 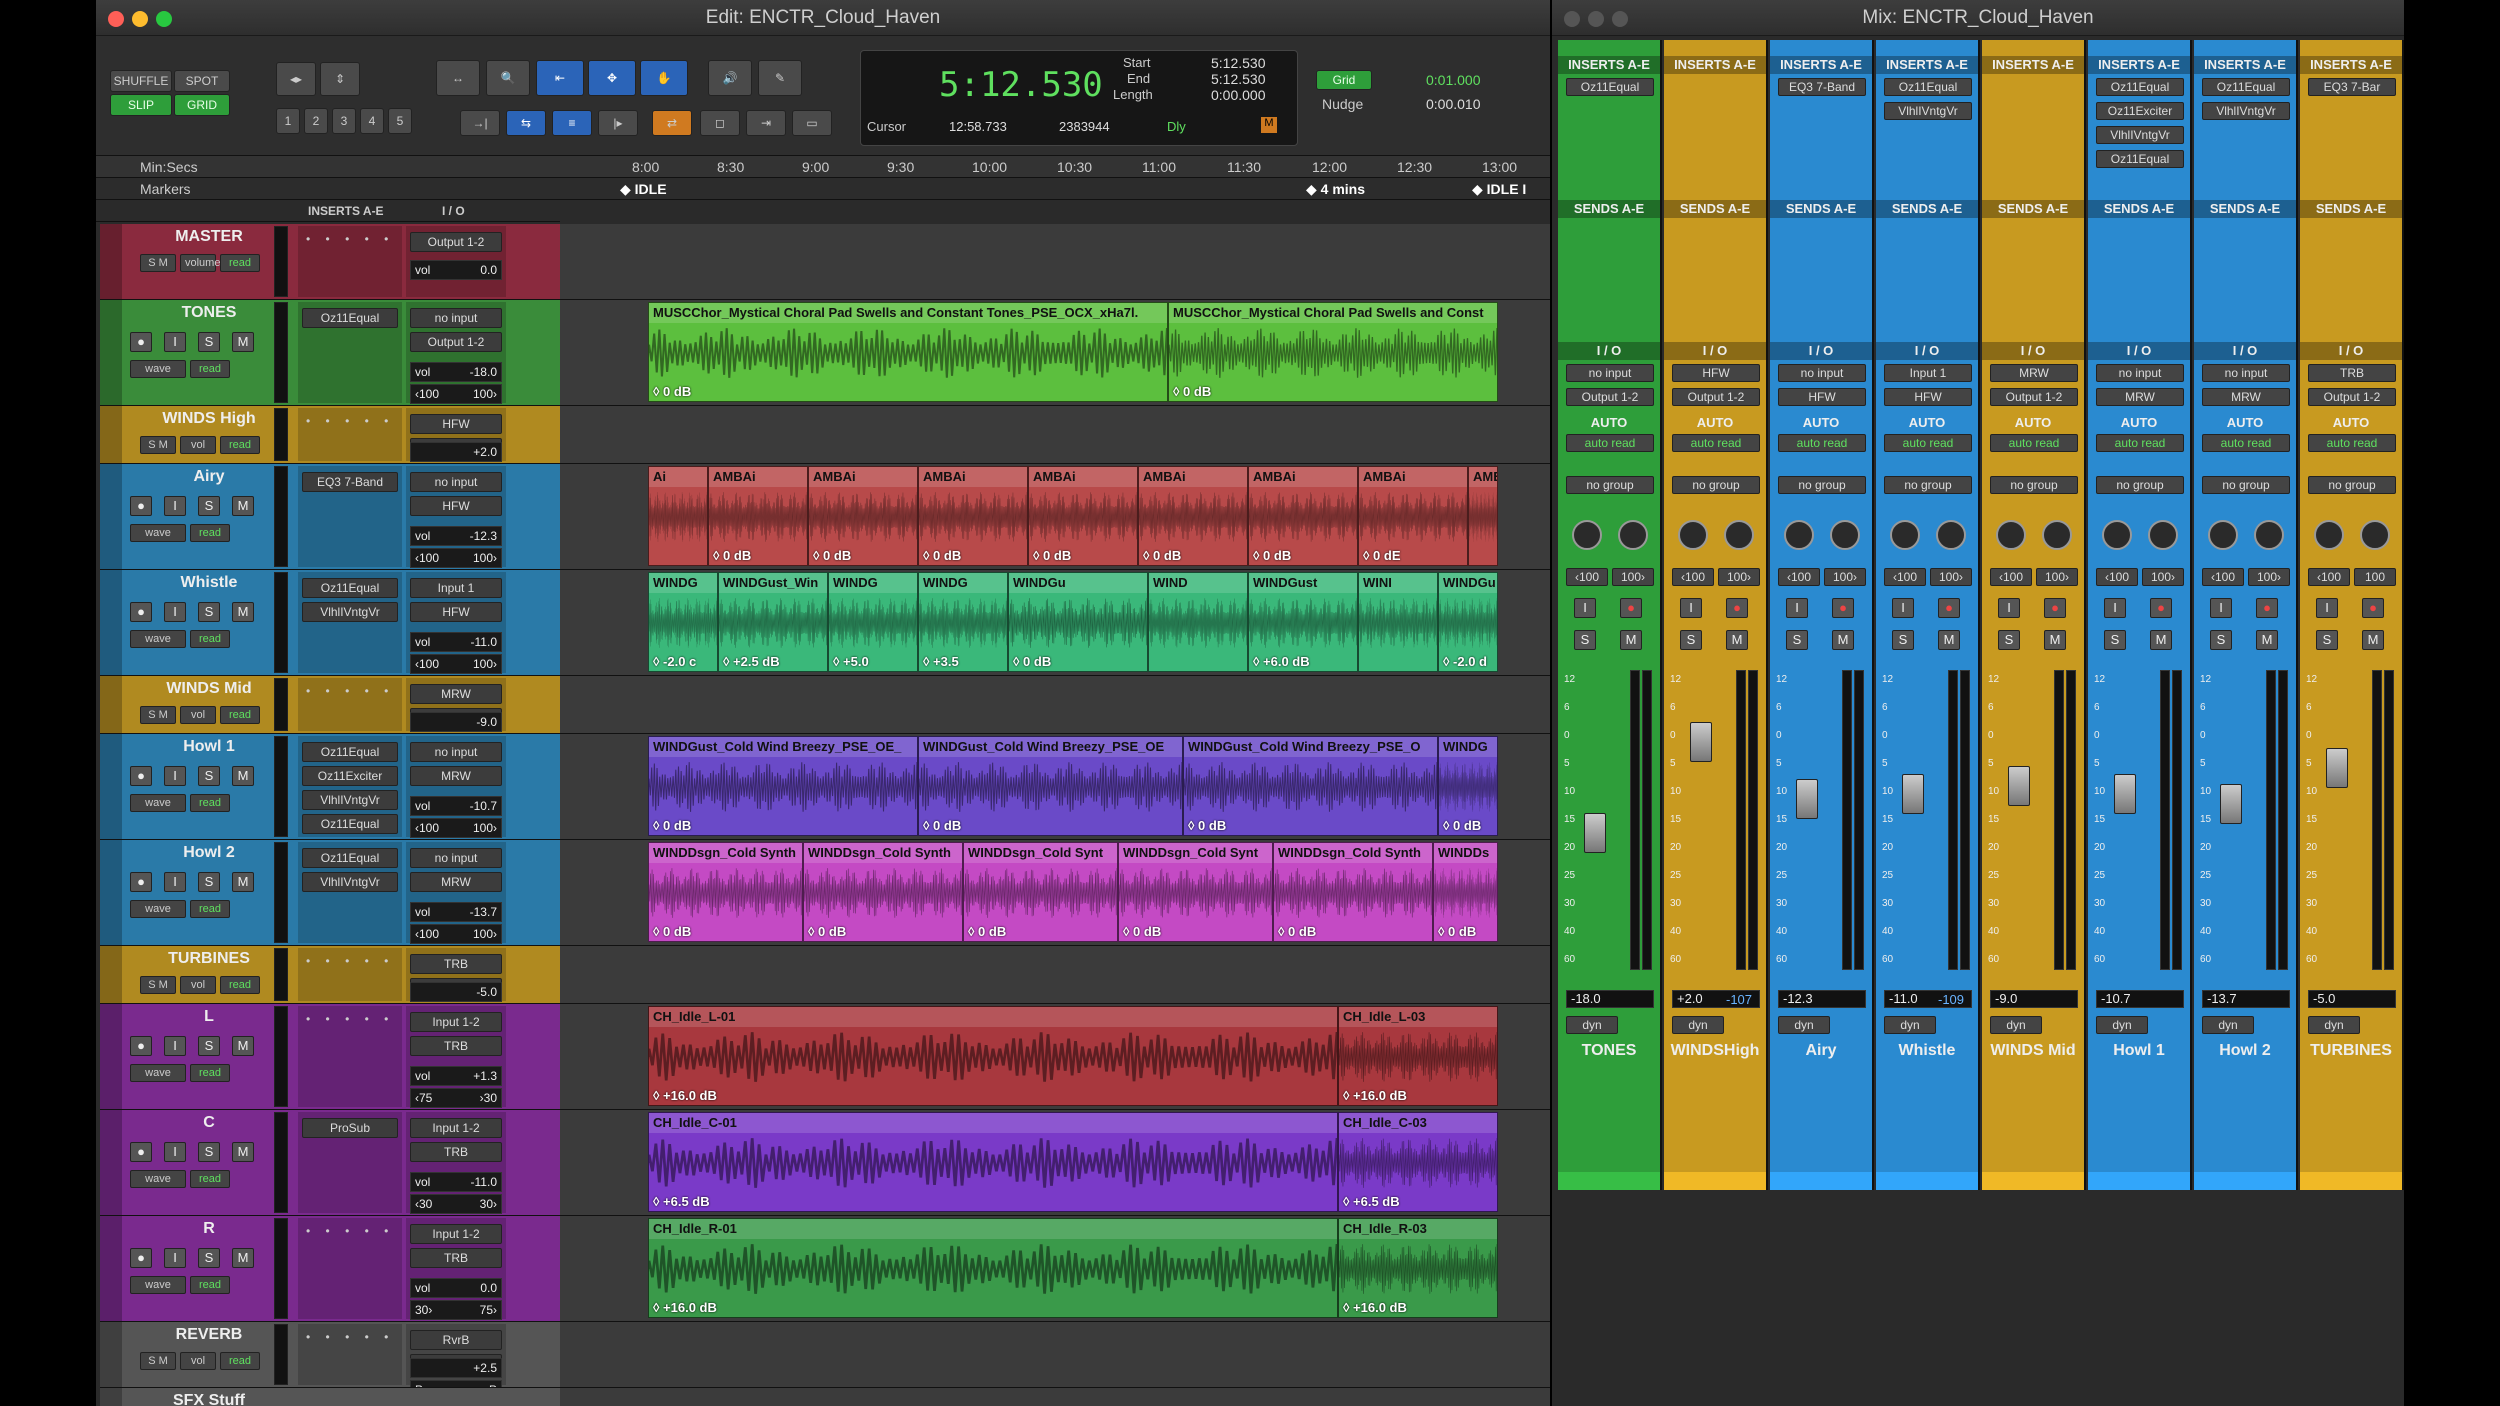 What do you see at coordinates (209, 1125) in the screenshot?
I see `track-name: C` at bounding box center [209, 1125].